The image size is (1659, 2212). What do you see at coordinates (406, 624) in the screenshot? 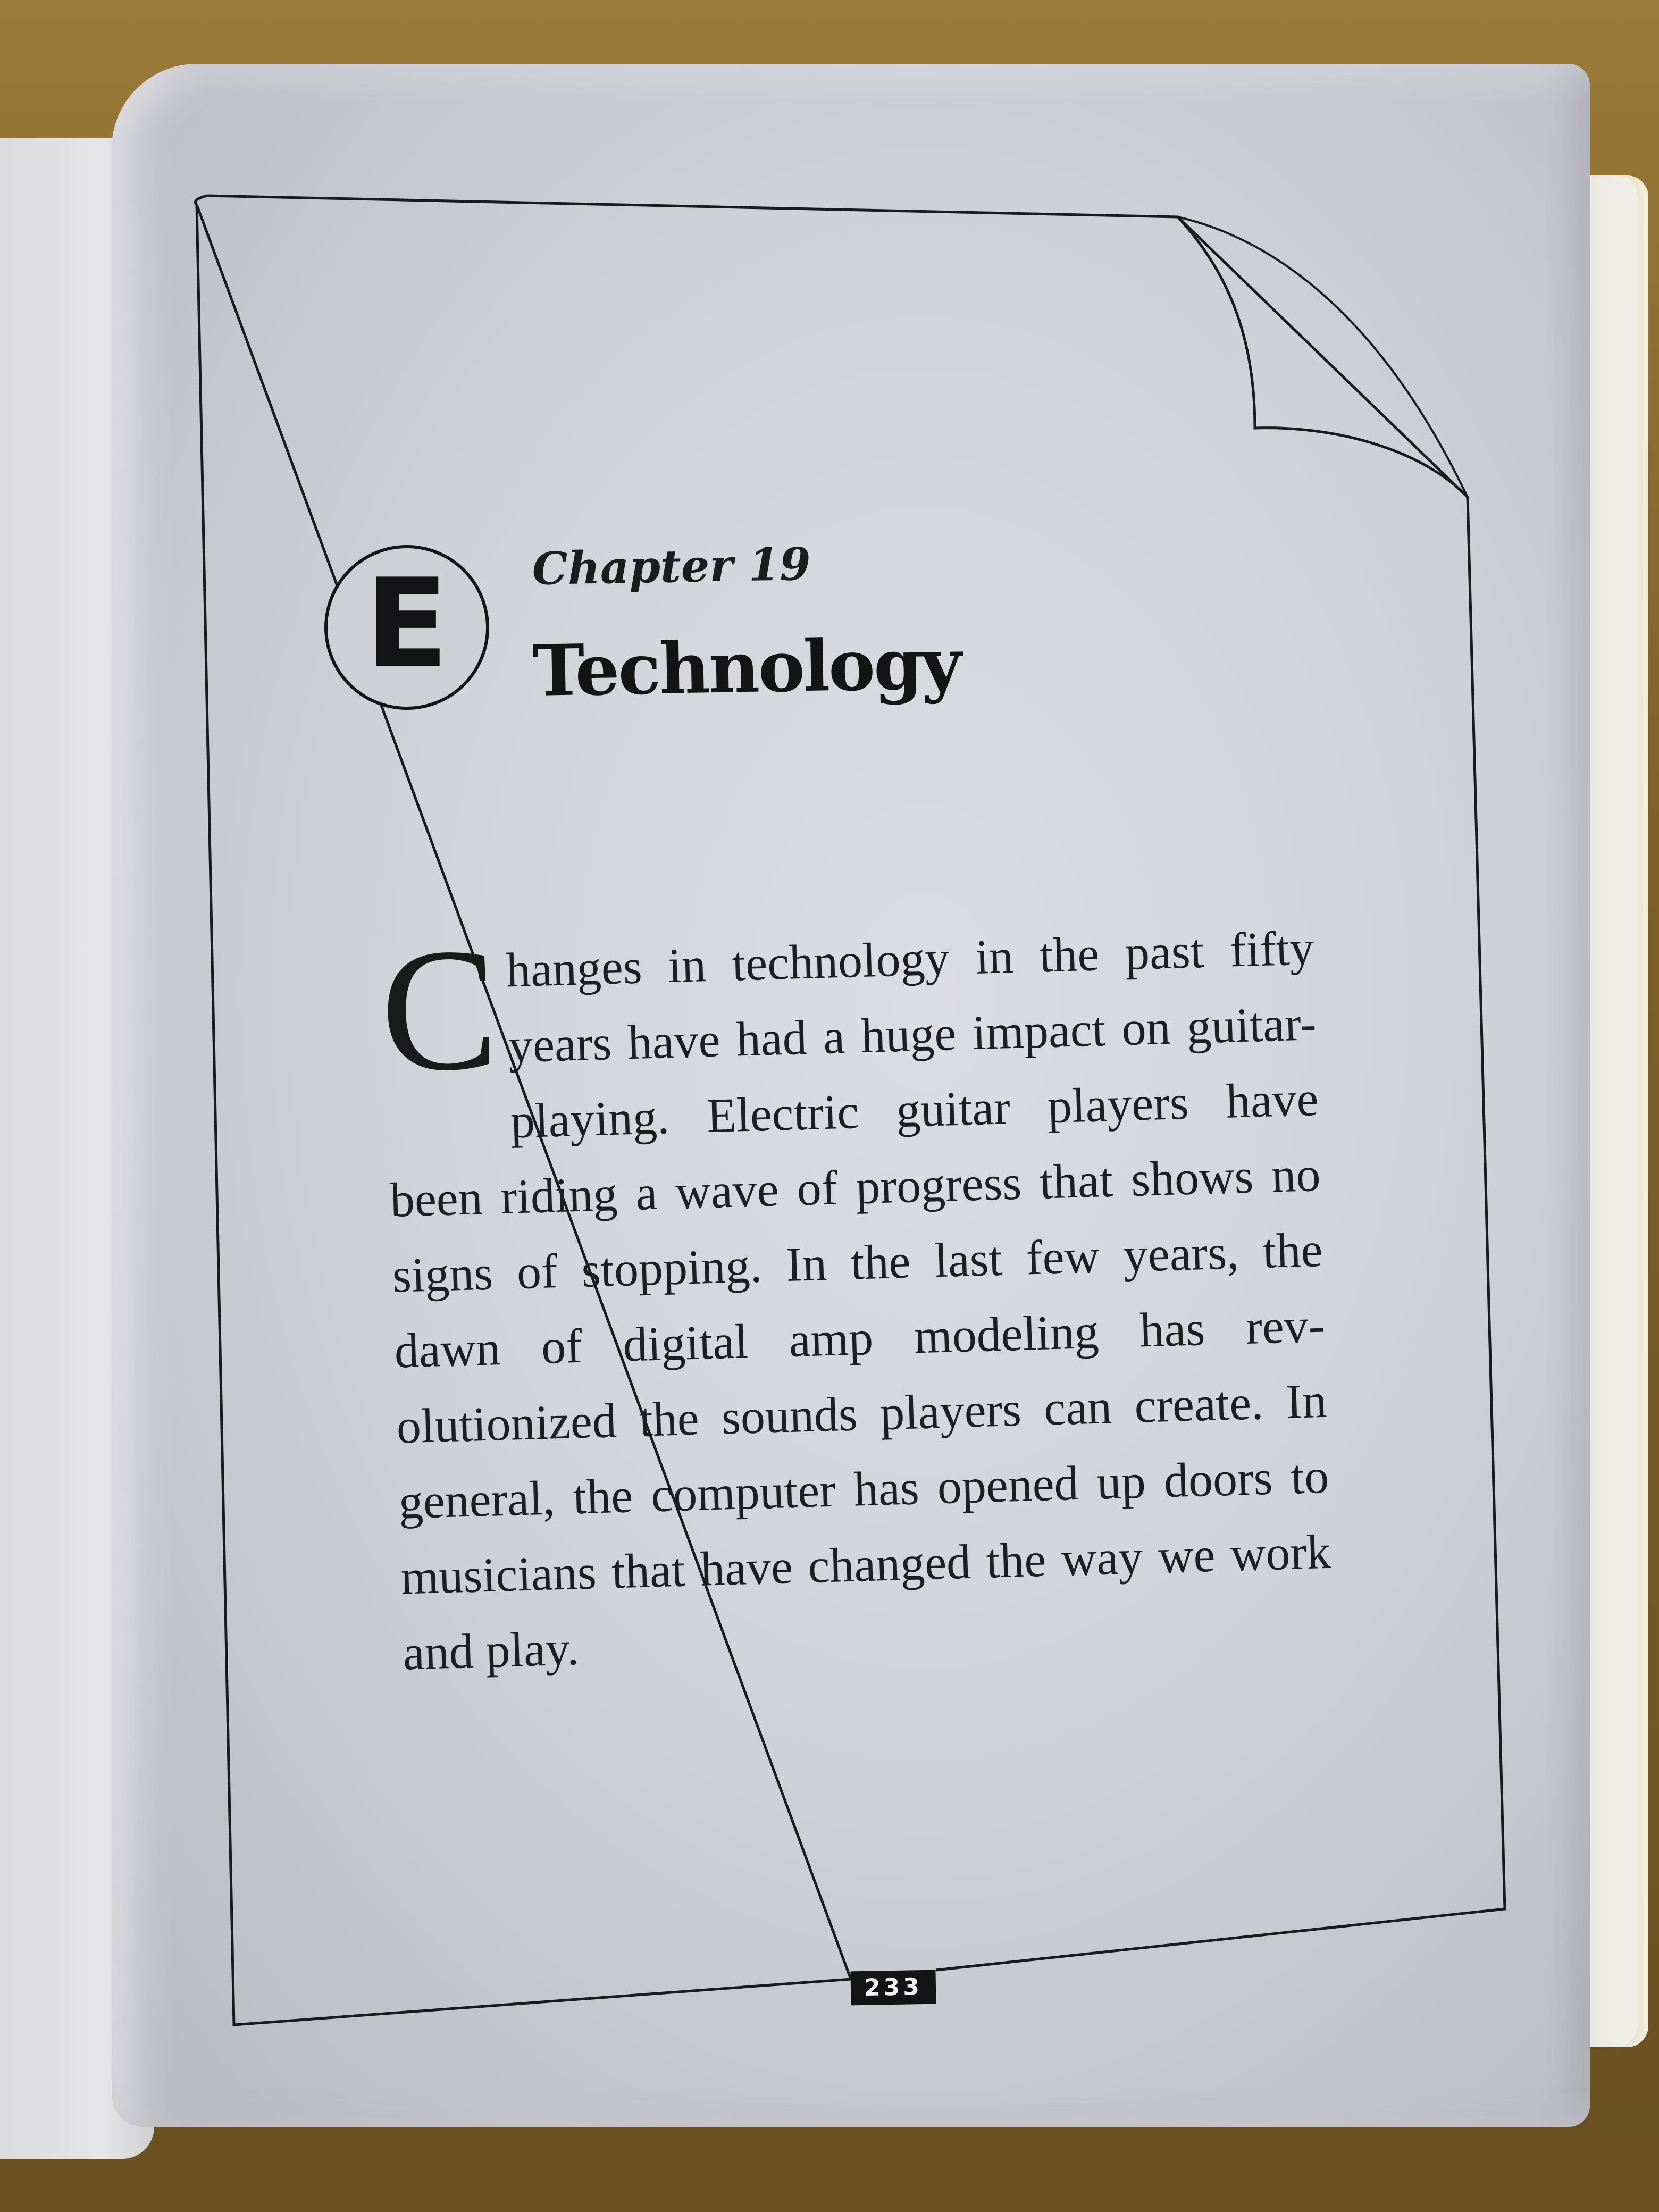
I see `svg-text: E` at bounding box center [406, 624].